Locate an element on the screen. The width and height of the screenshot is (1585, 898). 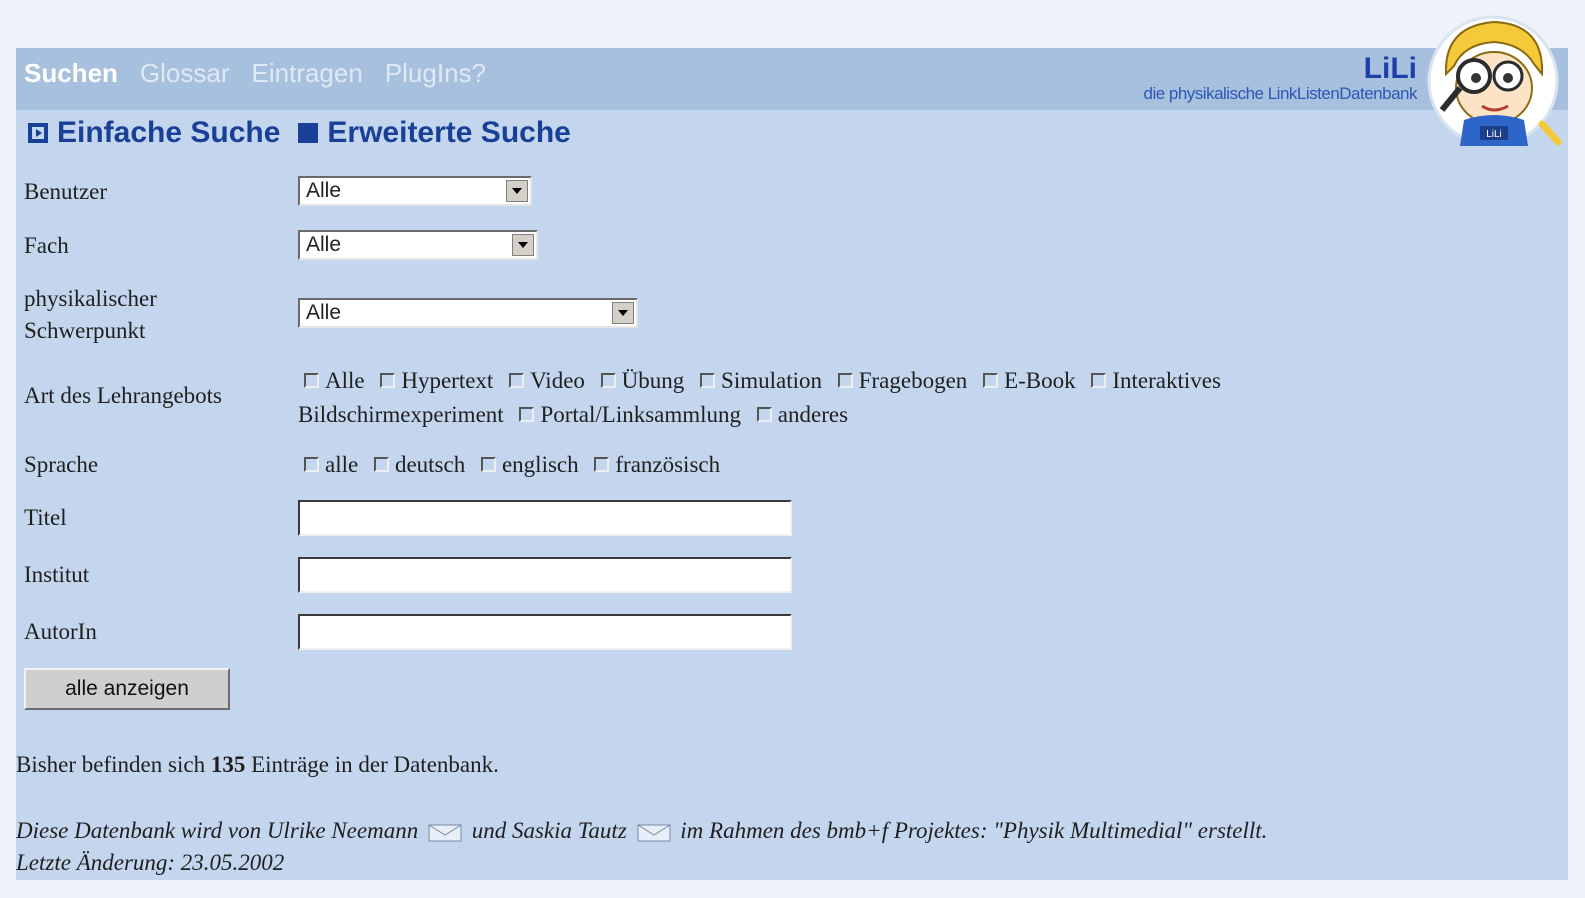
mascot-logo: LiLi is located at coordinates (1494, 81).